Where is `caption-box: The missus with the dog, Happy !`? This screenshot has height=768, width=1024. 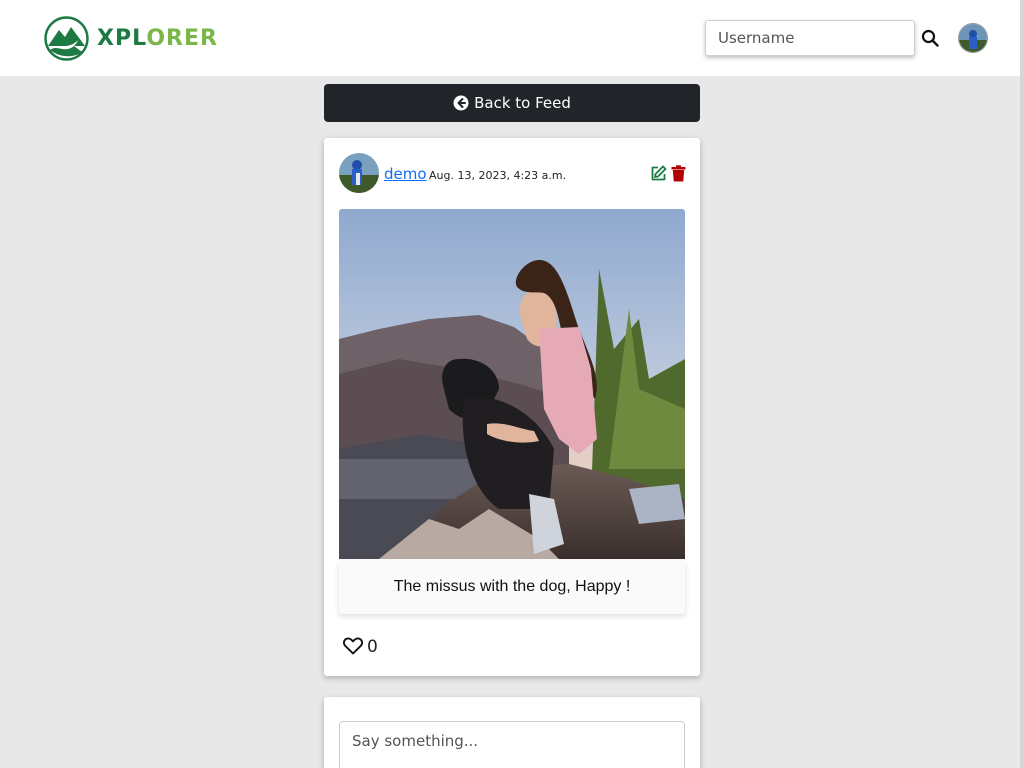 caption-box: The missus with the dog, Happy ! is located at coordinates (512, 586).